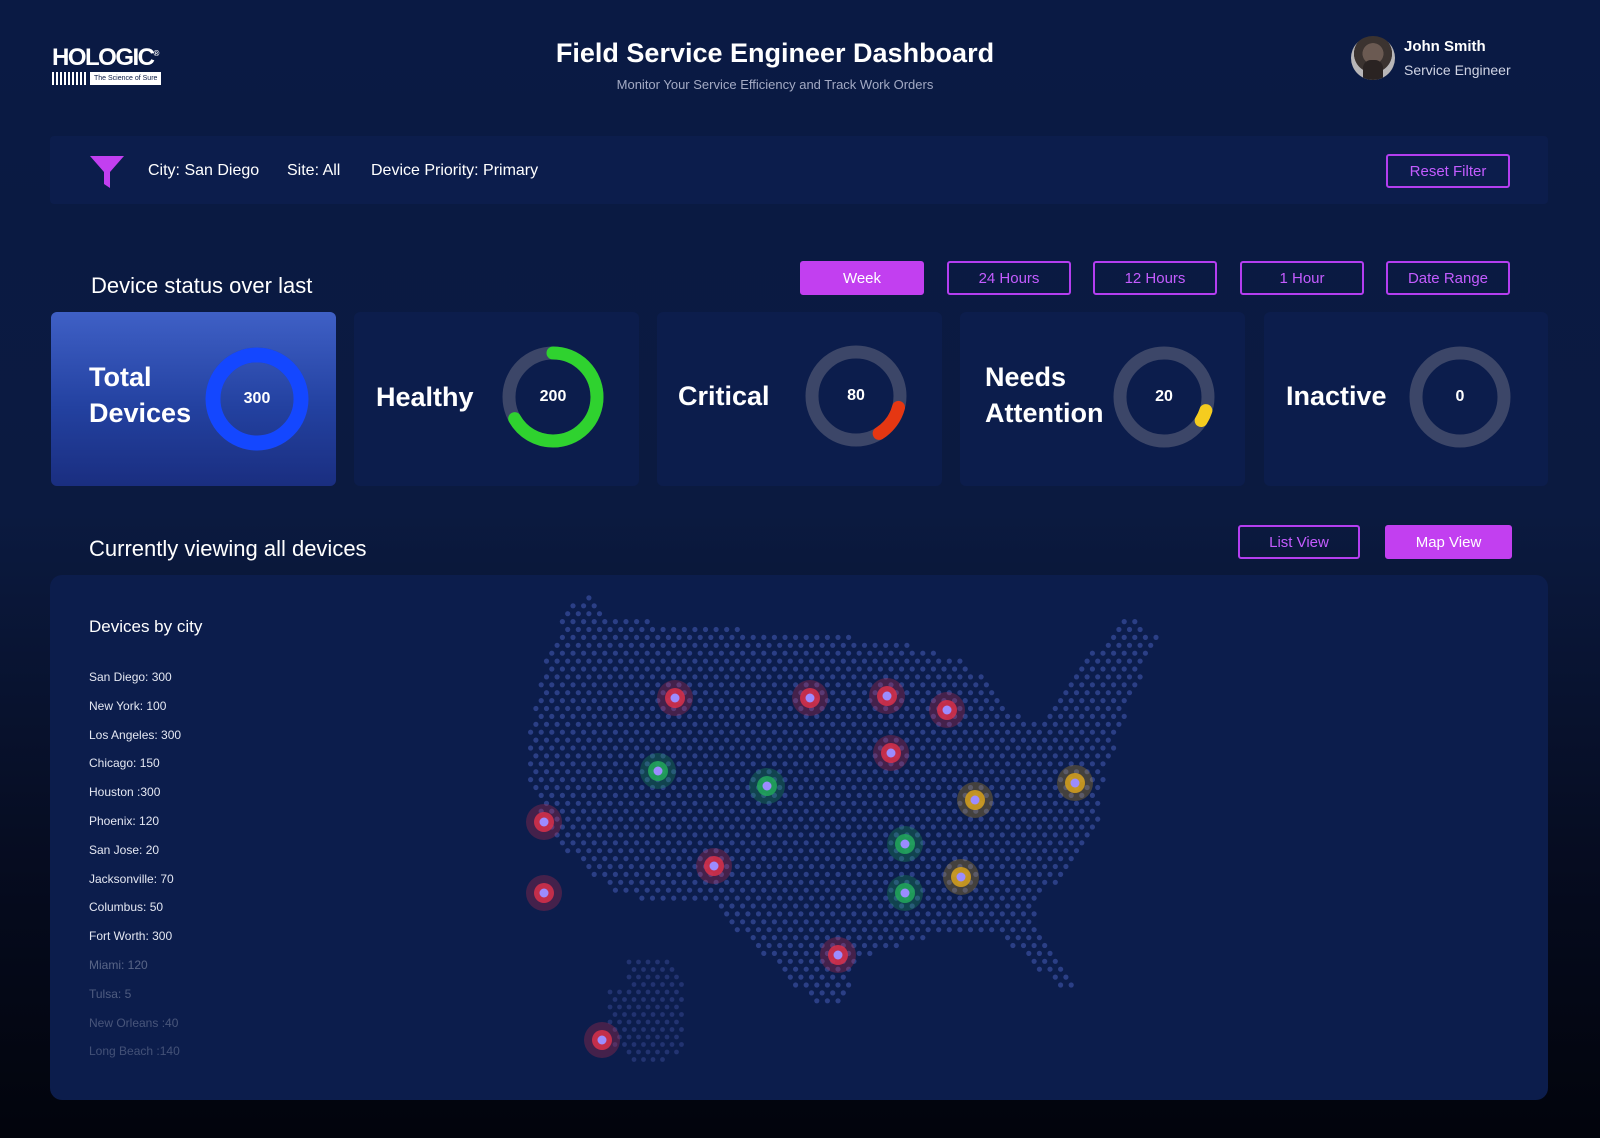 This screenshot has width=1600, height=1138. What do you see at coordinates (862, 278) in the screenshot?
I see `range-week-button: Week` at bounding box center [862, 278].